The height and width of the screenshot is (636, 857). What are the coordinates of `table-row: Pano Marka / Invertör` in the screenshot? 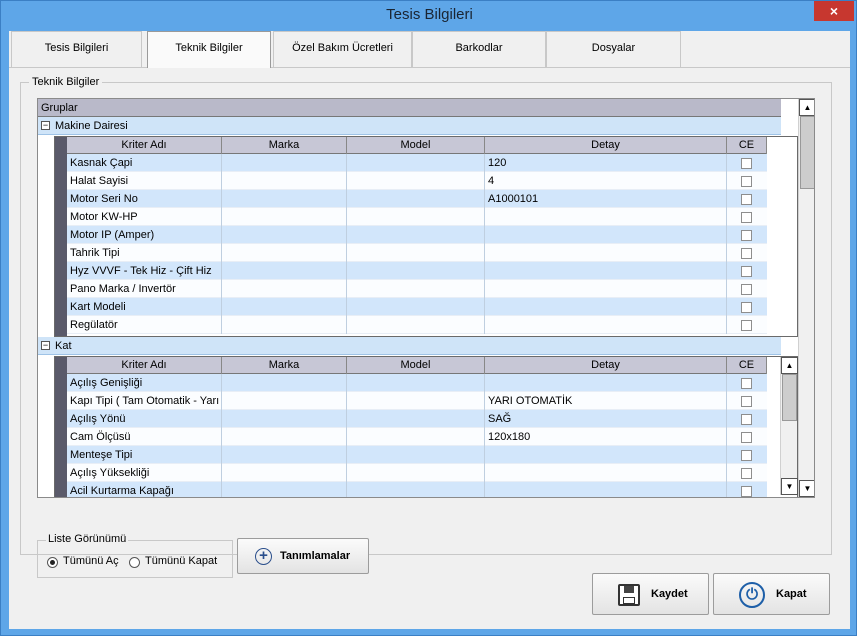 It's located at (417, 289).